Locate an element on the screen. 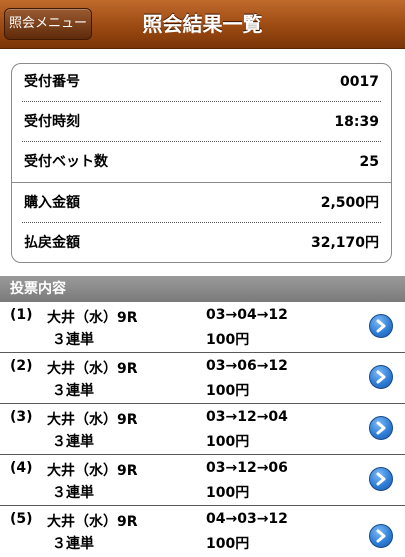  summary-label: 受付番号 is located at coordinates (52, 82).